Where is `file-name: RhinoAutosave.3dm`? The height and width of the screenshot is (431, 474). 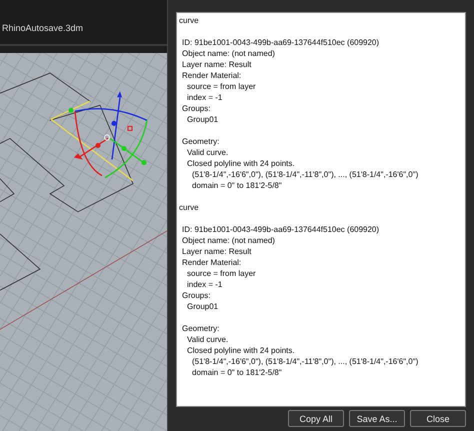
file-name: RhinoAutosave.3dm is located at coordinates (42, 28).